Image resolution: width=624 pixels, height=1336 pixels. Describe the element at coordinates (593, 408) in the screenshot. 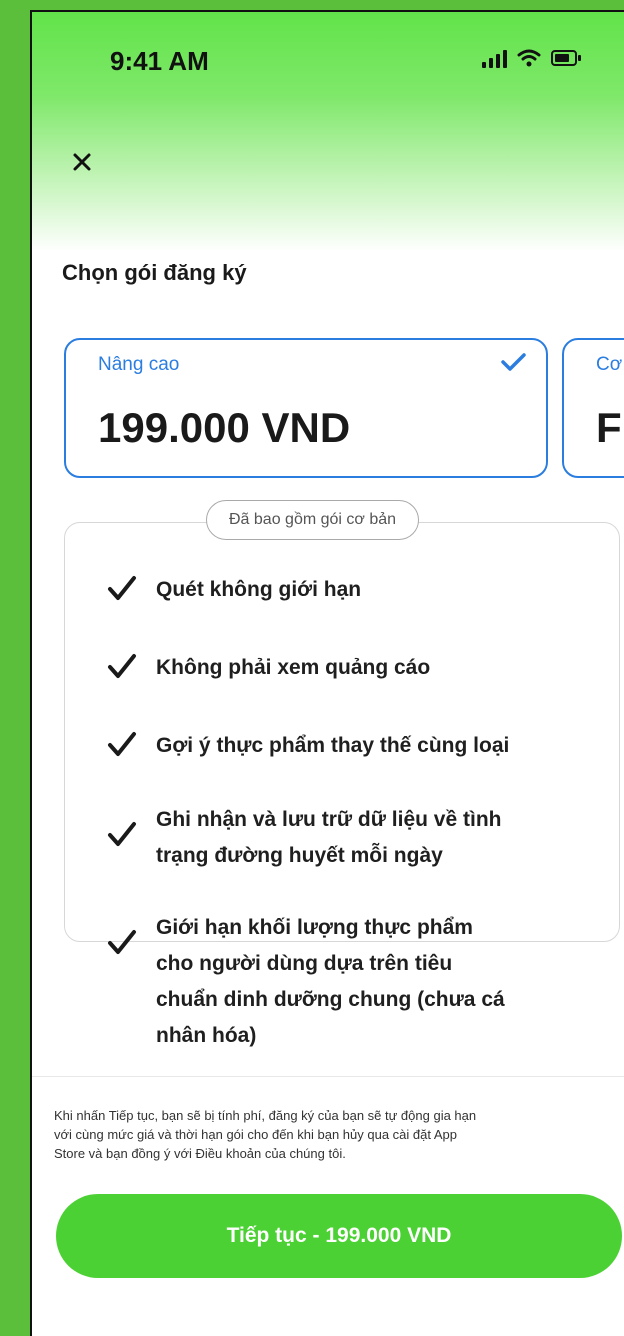

I see `plan-card-basic: Cơ bản Fr` at that location.